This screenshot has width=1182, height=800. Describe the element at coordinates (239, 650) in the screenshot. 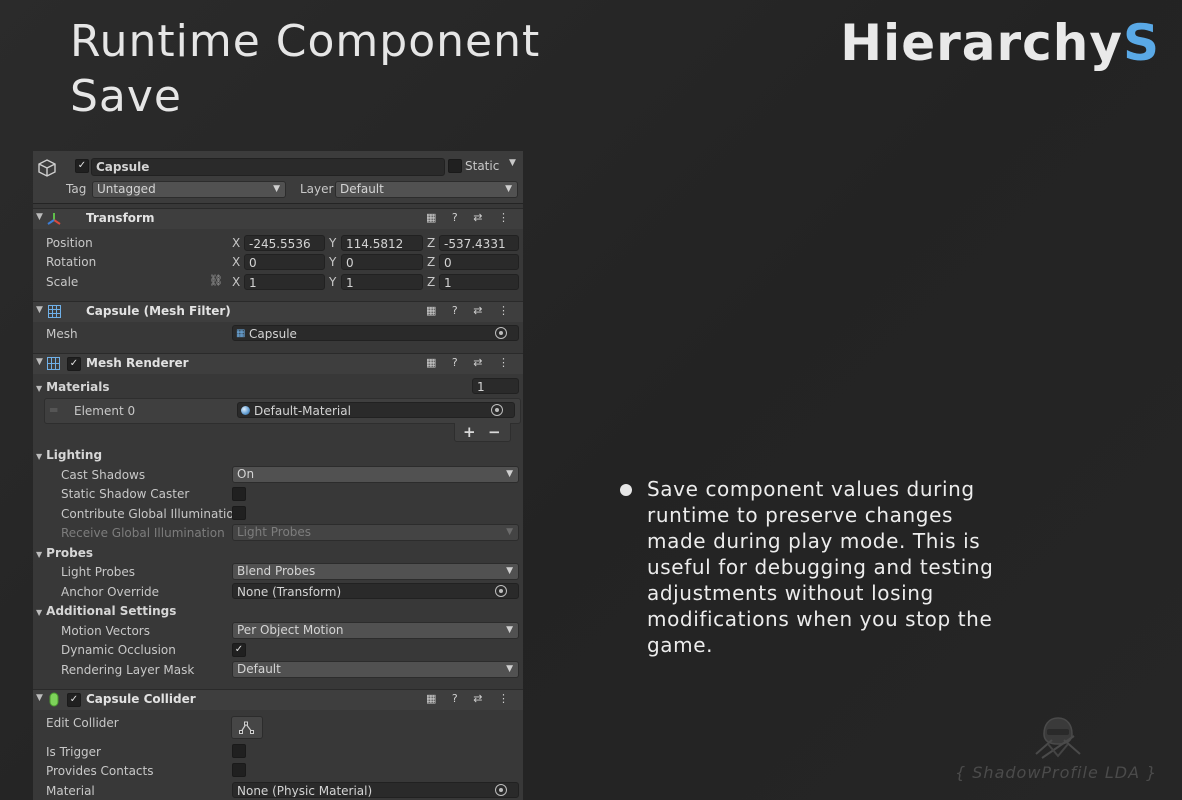

I see `dynamic-occlusion-checkbox: ✓` at that location.